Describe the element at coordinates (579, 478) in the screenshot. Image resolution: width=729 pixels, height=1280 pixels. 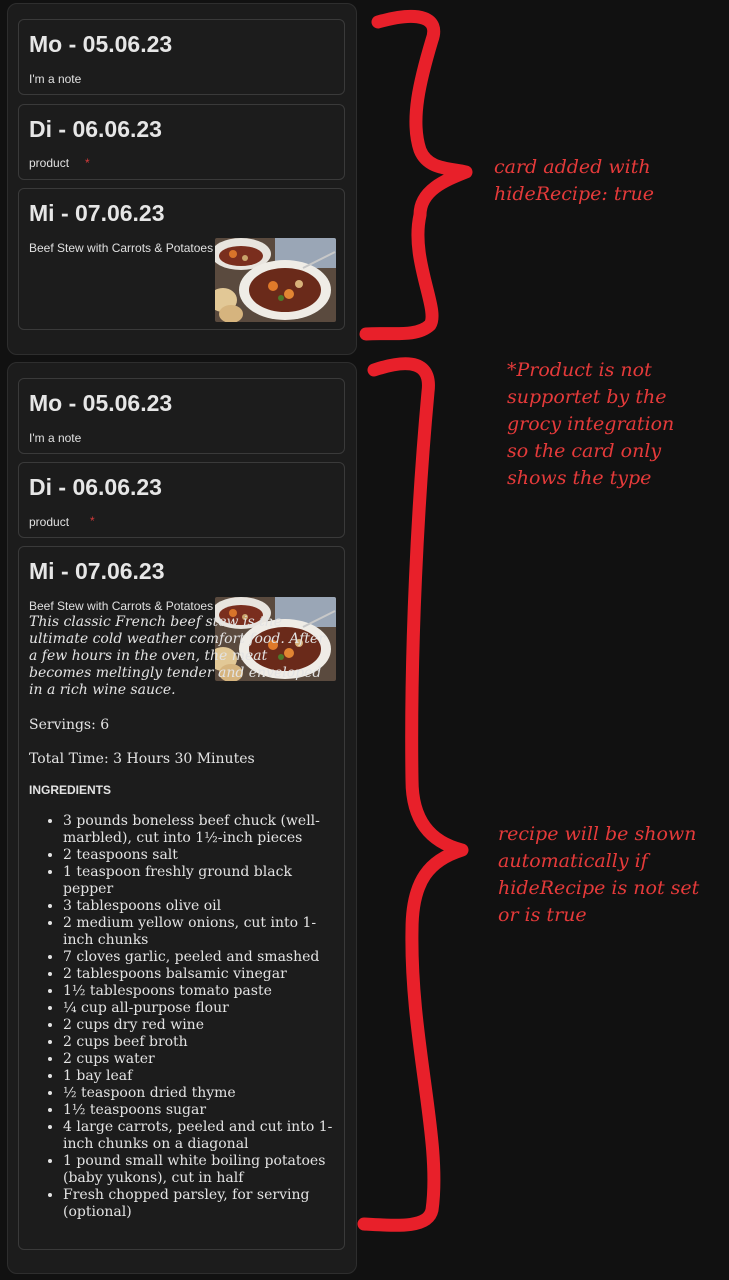
I see `annotation-line: shows the type` at that location.